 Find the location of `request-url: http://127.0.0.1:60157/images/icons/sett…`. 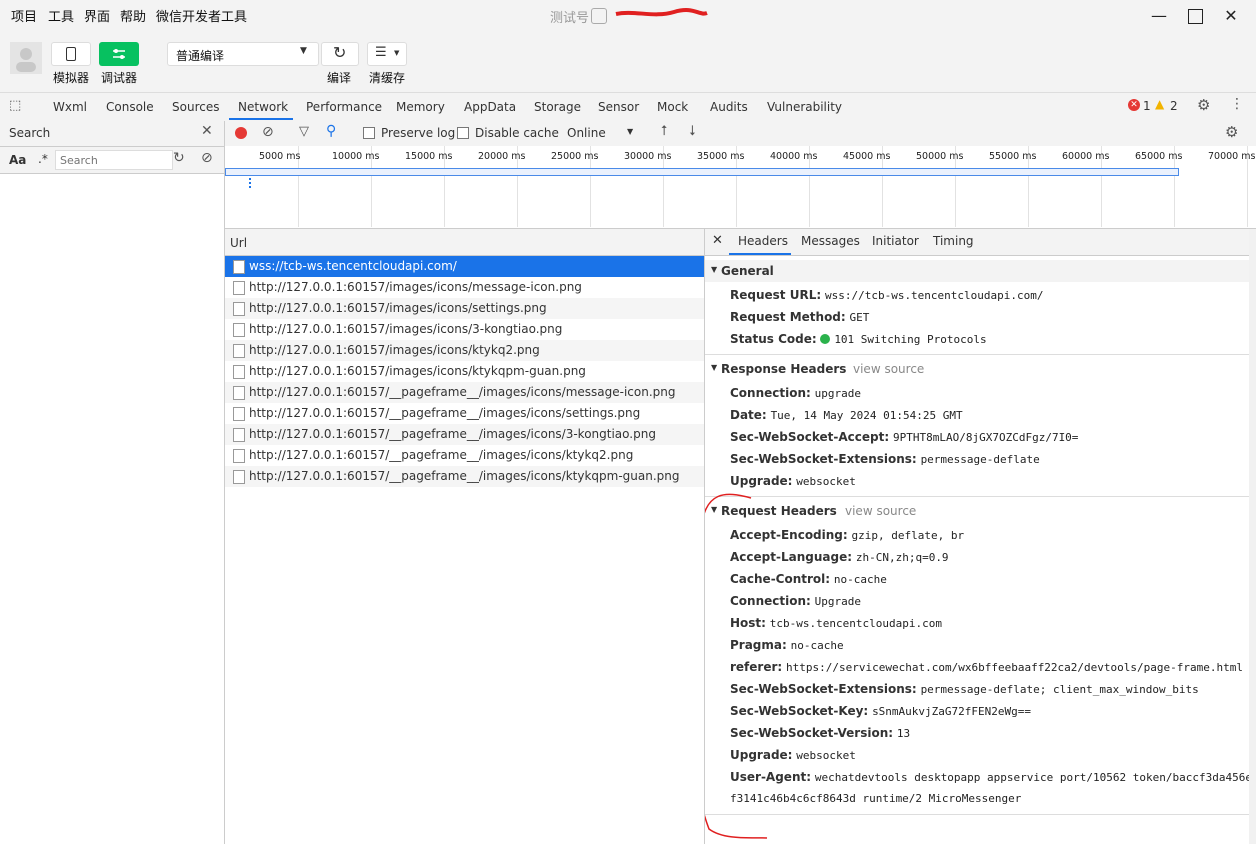

request-url: http://127.0.0.1:60157/images/icons/sett… is located at coordinates (398, 308).